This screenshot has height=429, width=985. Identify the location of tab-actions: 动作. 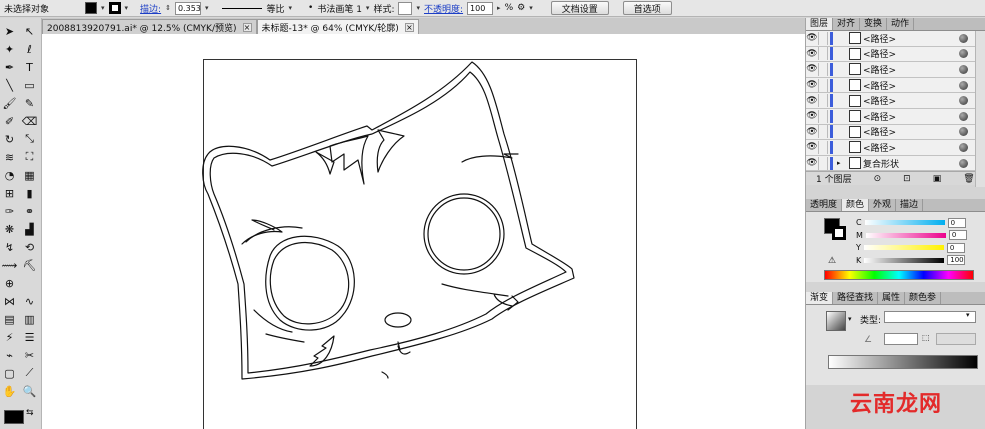
(901, 24).